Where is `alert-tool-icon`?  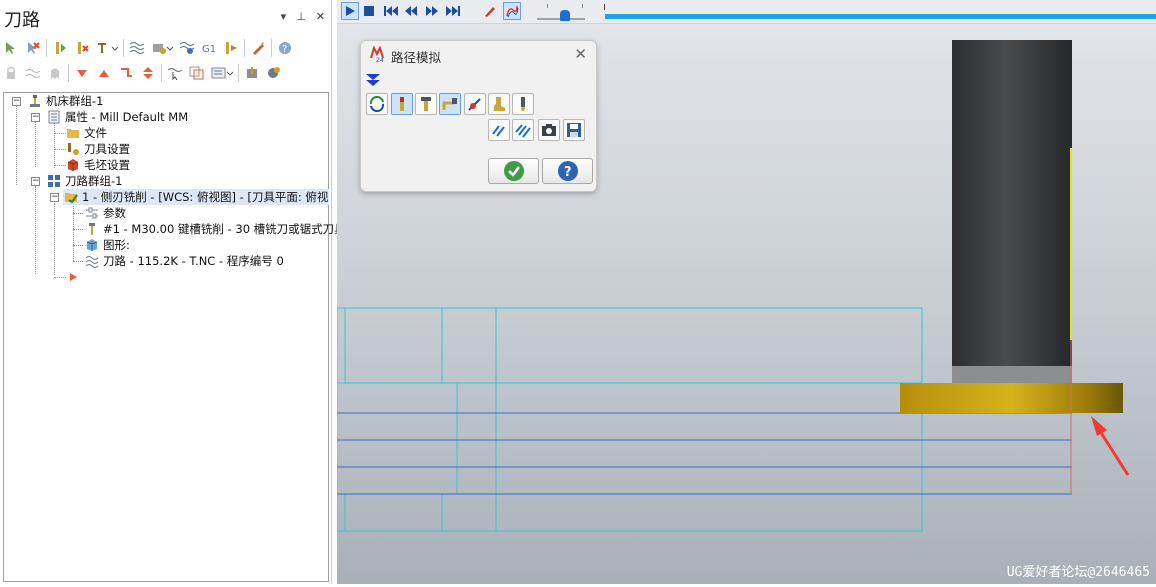 alert-tool-icon is located at coordinates (523, 104).